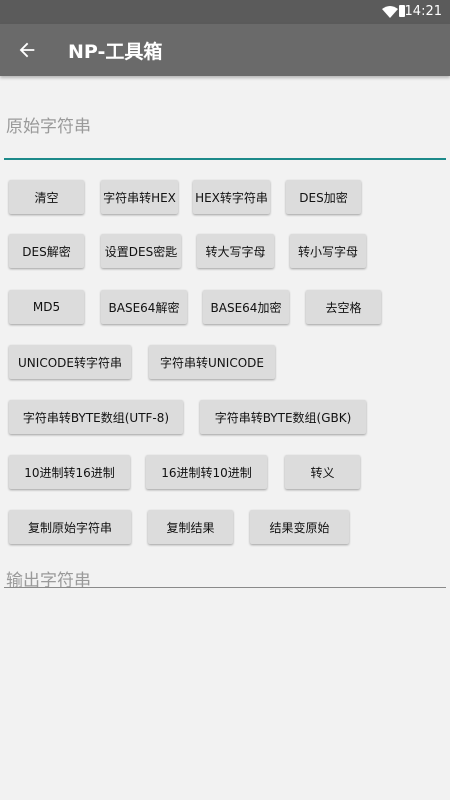 The height and width of the screenshot is (800, 450). Describe the element at coordinates (96, 417) in the screenshot. I see `str-to-byte-utf8-button: 字符串转BYTE数组(UTF-8)` at that location.